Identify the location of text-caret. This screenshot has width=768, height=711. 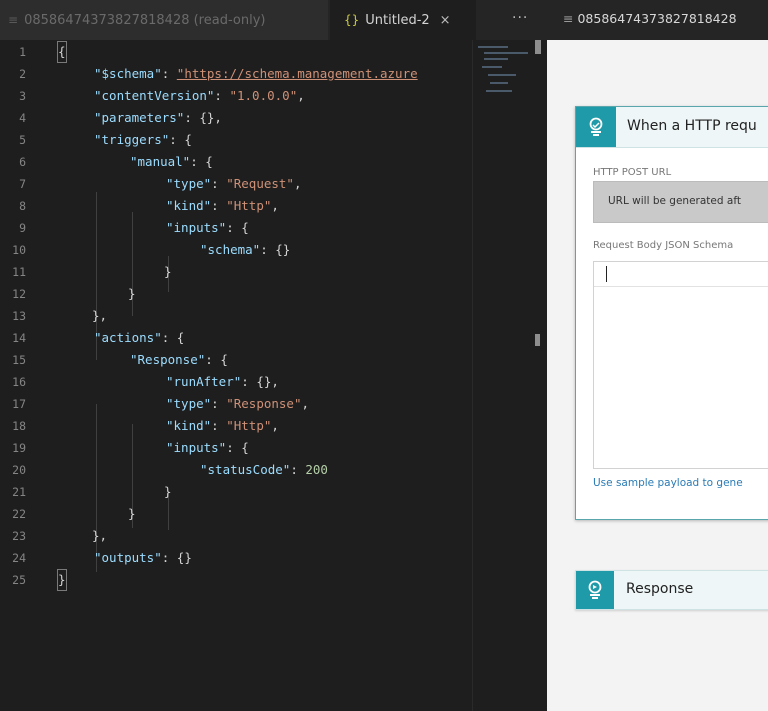
(606, 274).